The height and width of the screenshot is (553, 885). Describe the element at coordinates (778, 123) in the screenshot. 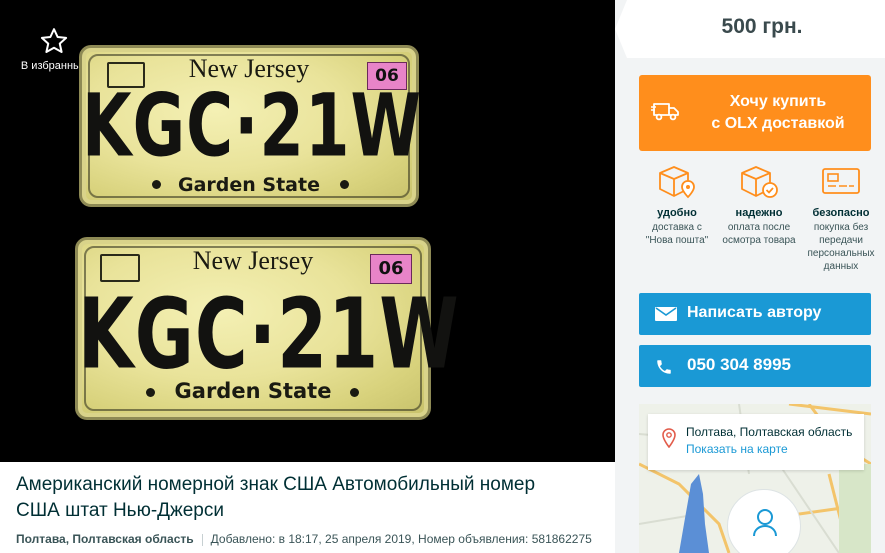

I see `buy-button-line2: с OLX доставкой` at that location.